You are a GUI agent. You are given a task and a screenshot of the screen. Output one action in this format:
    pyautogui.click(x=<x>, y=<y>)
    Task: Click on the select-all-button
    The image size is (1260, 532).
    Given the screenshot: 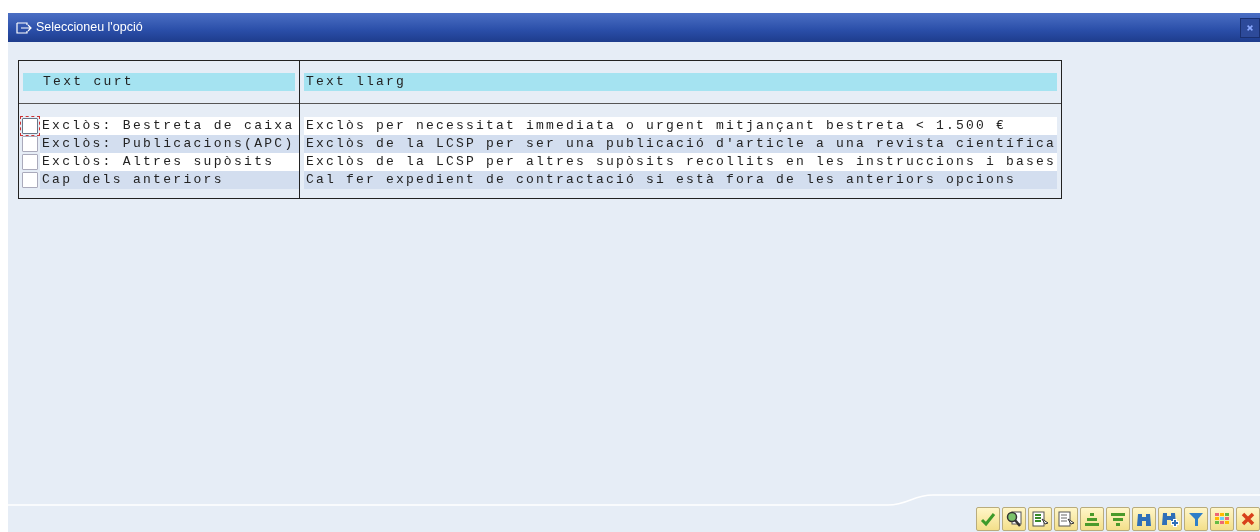 What is the action you would take?
    pyautogui.click(x=1040, y=519)
    